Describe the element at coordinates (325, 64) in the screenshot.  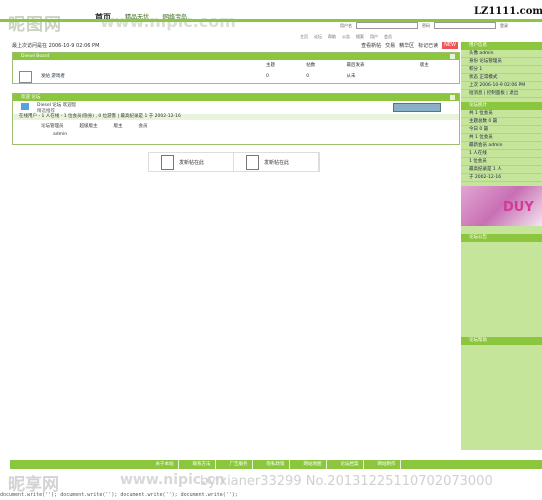
I see `col-posts: 帖数` at that location.